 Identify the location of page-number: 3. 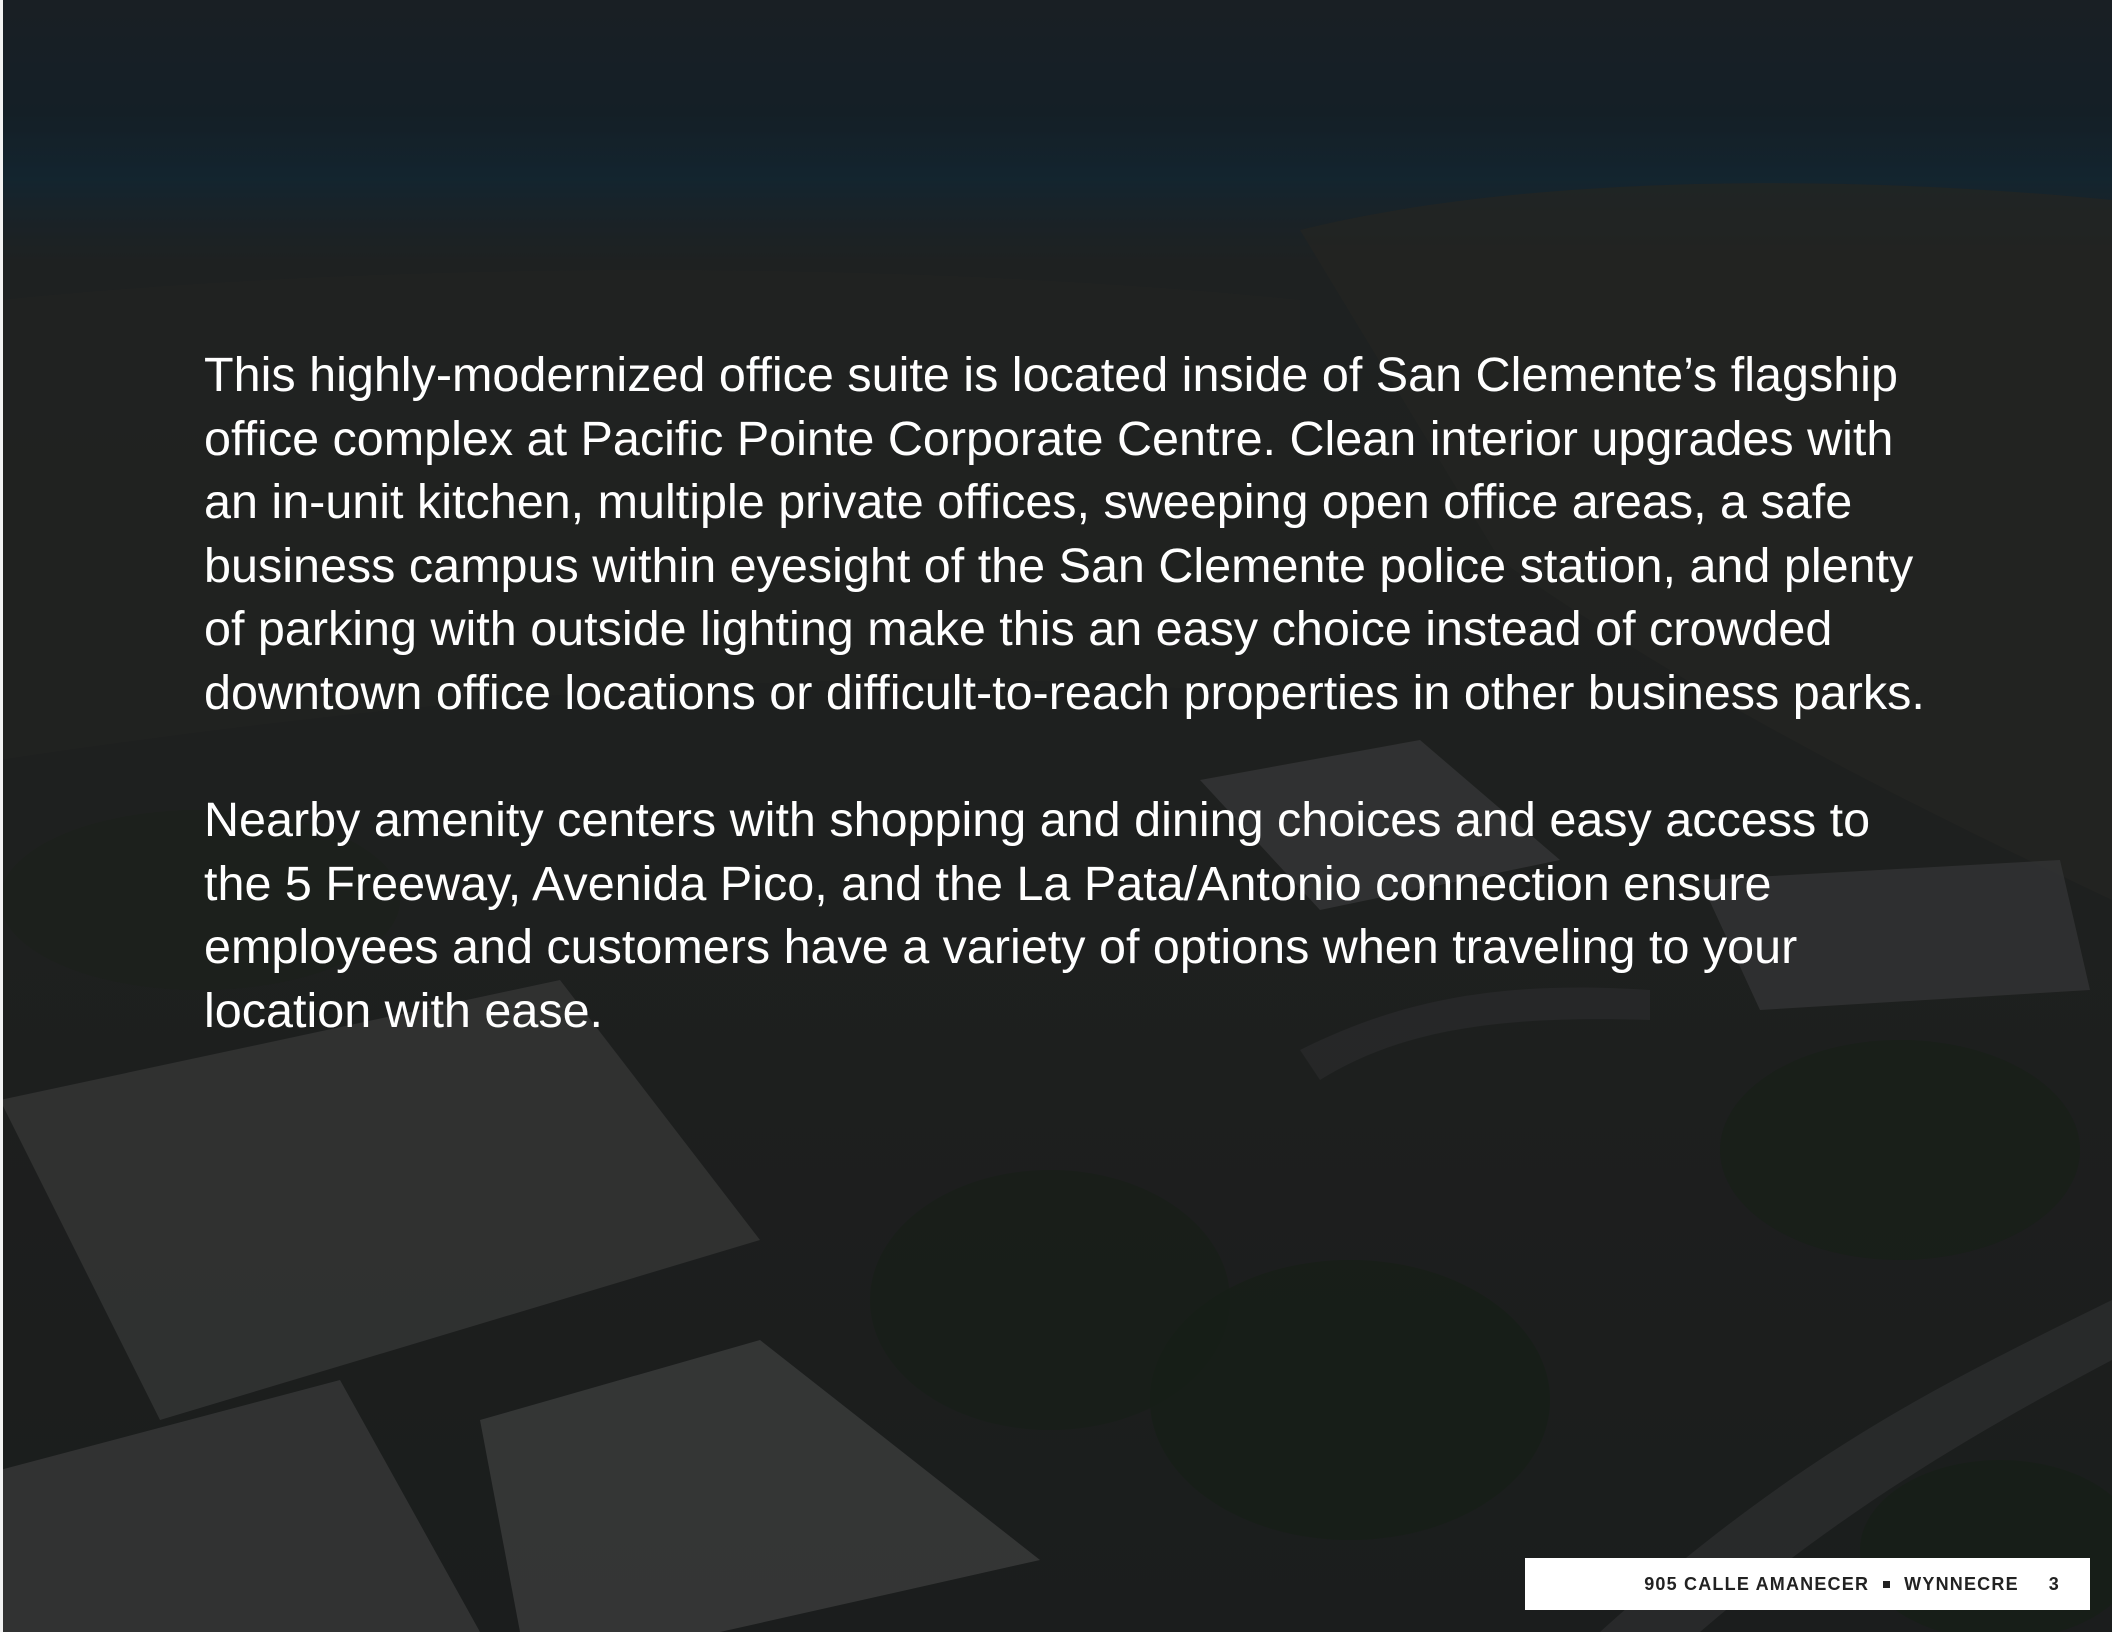
(2054, 1583).